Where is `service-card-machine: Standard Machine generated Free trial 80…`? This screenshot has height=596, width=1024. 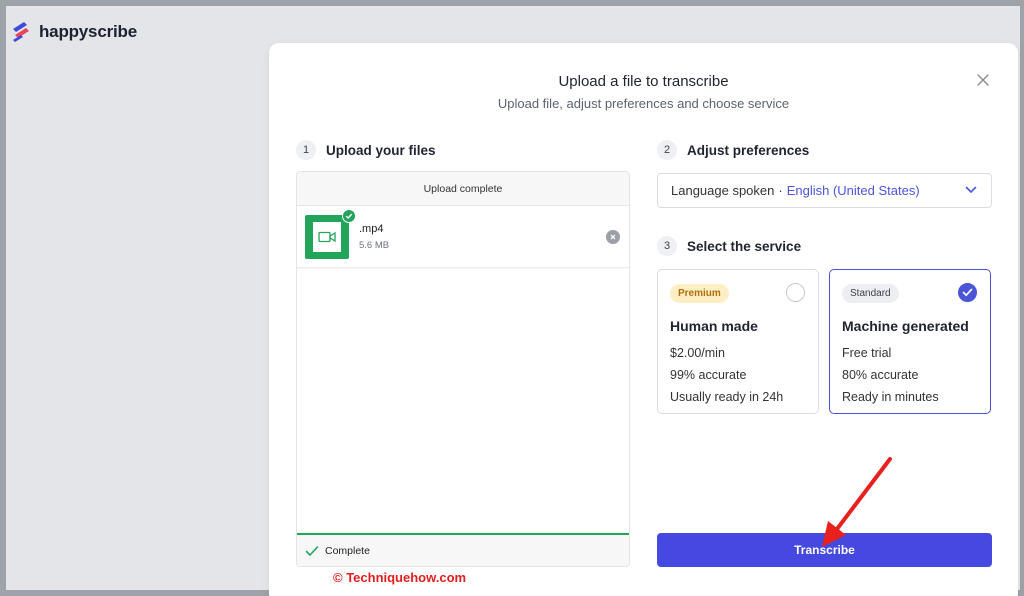 service-card-machine: Standard Machine generated Free trial 80… is located at coordinates (910, 341).